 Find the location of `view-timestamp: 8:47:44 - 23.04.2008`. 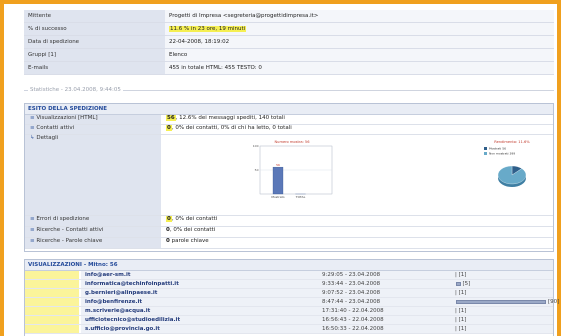

view-timestamp: 8:47:44 - 23.04.2008 is located at coordinates (351, 302).